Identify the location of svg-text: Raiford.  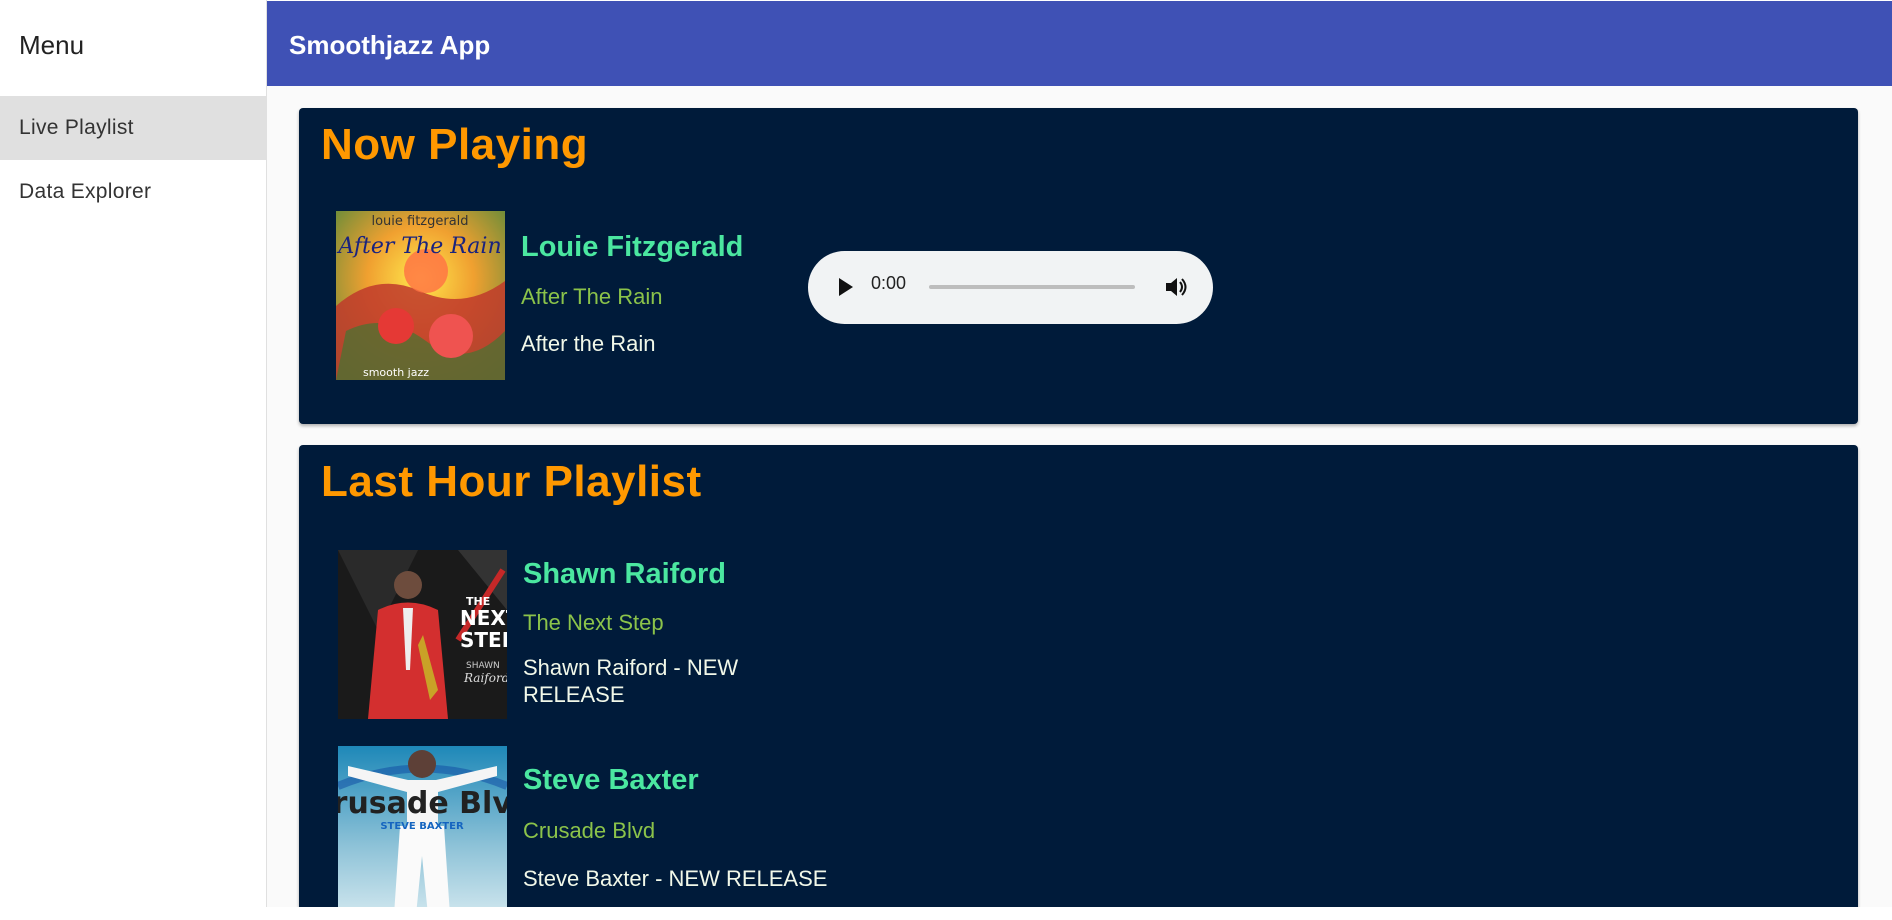
(485, 678).